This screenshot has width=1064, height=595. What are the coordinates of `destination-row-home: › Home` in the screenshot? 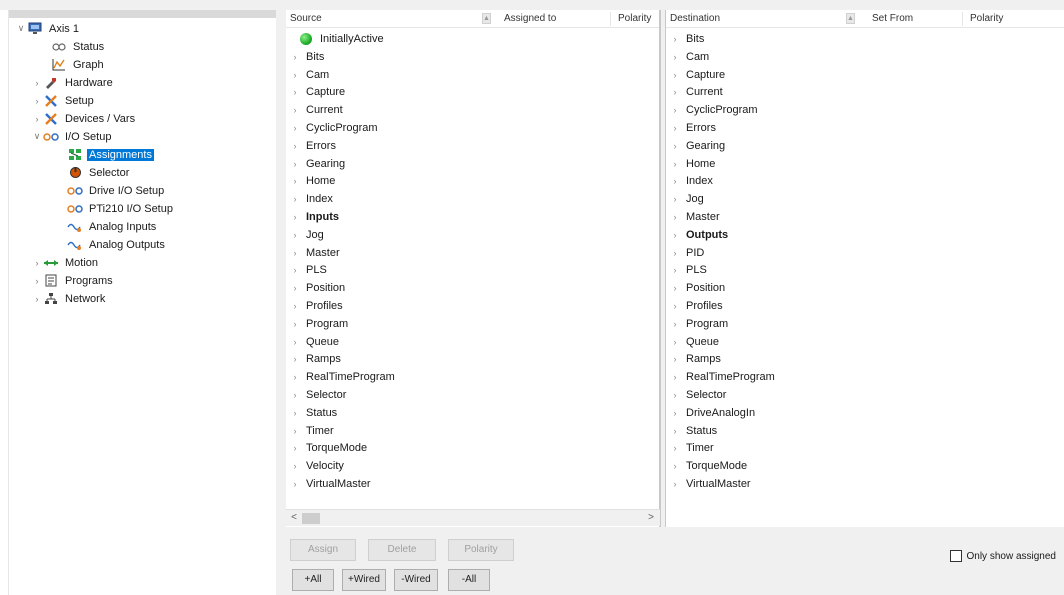 It's located at (691, 164).